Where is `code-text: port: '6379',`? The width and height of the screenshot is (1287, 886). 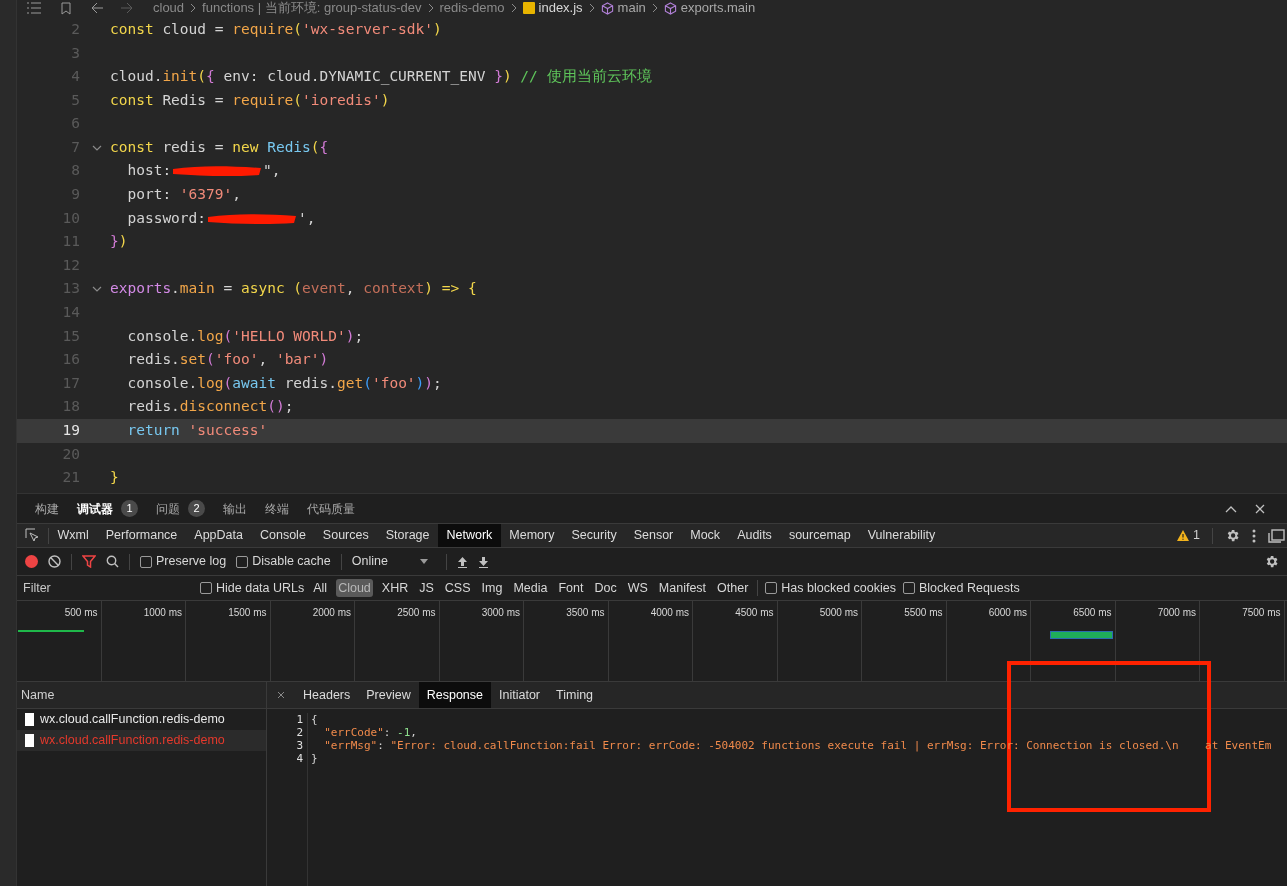 code-text: port: '6379', is located at coordinates (183, 195).